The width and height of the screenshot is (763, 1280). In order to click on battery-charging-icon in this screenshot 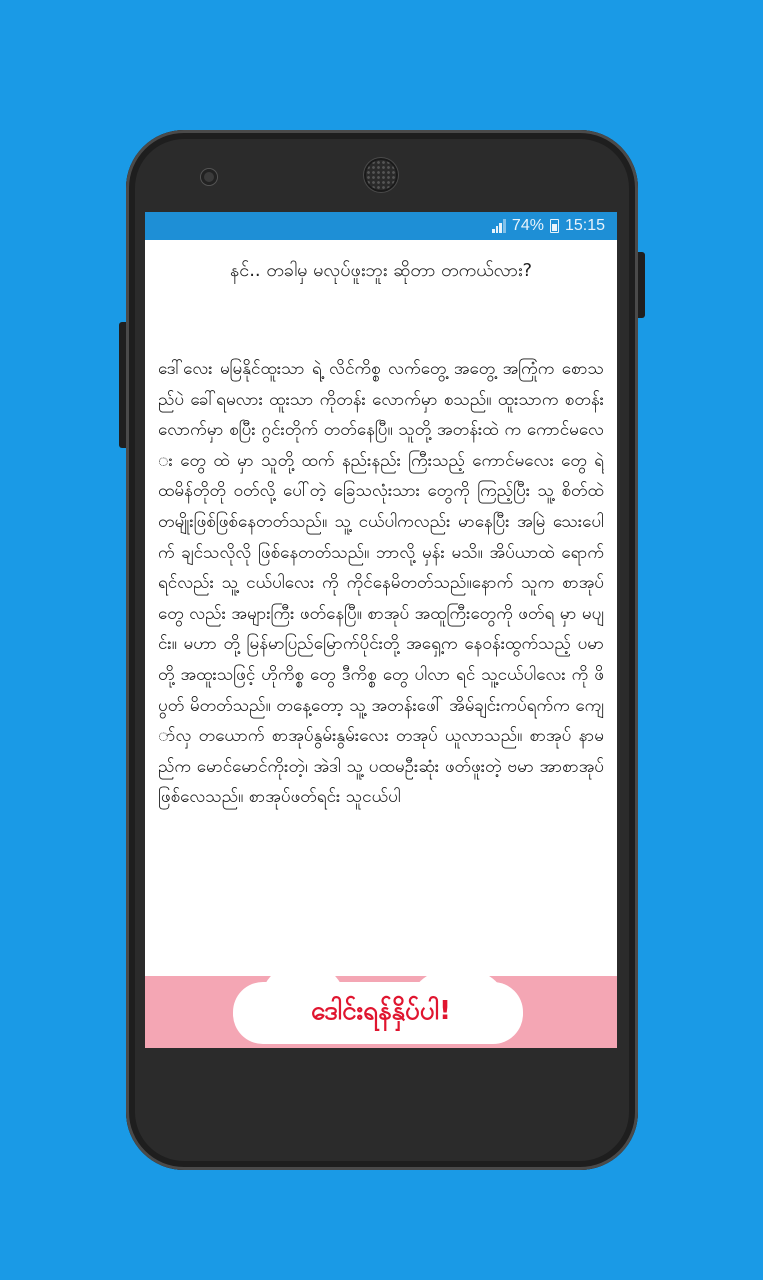, I will do `click(554, 226)`.